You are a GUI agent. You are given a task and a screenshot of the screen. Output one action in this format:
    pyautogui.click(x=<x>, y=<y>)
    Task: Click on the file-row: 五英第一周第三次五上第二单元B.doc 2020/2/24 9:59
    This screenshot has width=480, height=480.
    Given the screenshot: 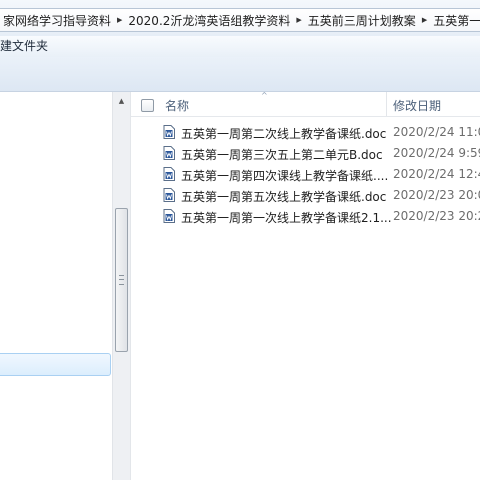 What is the action you would take?
    pyautogui.click(x=305, y=153)
    